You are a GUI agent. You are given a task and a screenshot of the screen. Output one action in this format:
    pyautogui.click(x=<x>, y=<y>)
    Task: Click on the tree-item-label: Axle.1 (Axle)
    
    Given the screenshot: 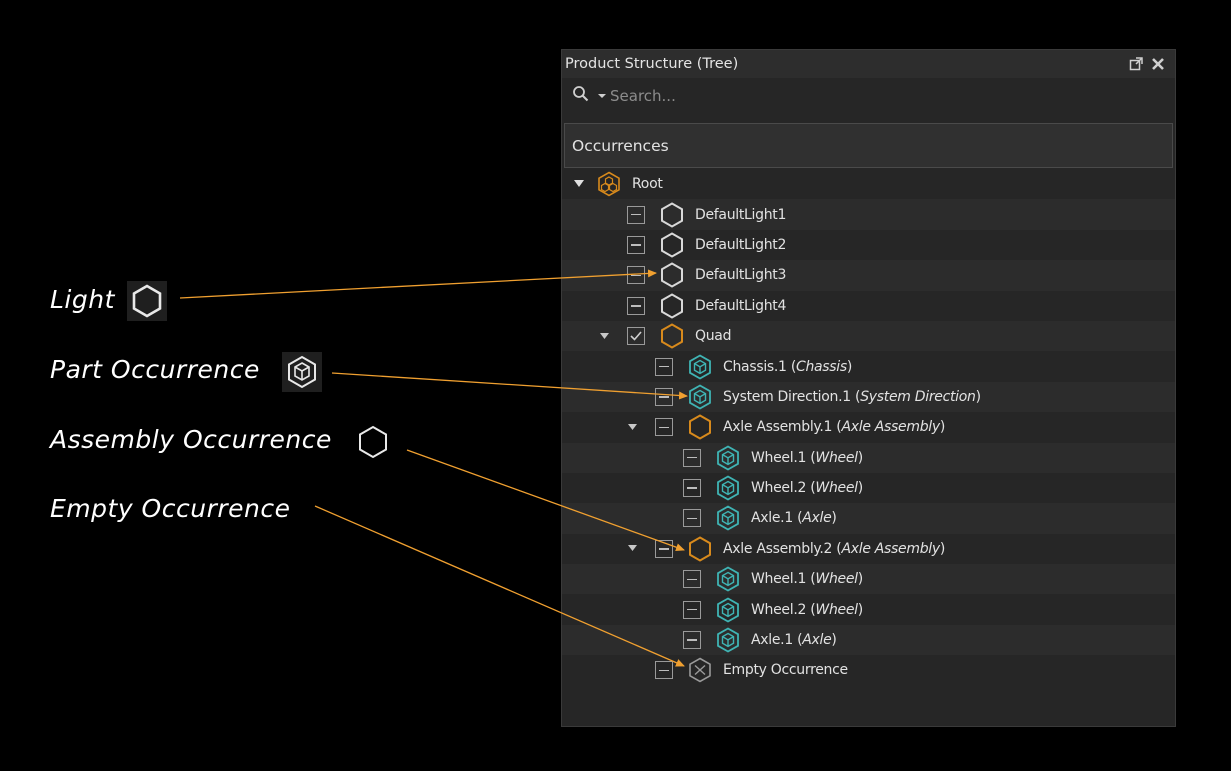 What is the action you would take?
    pyautogui.click(x=794, y=518)
    